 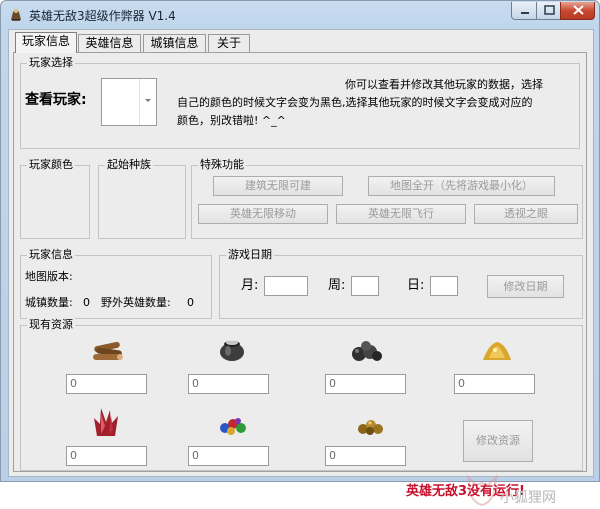 I want to click on close-icon, so click(x=578, y=10).